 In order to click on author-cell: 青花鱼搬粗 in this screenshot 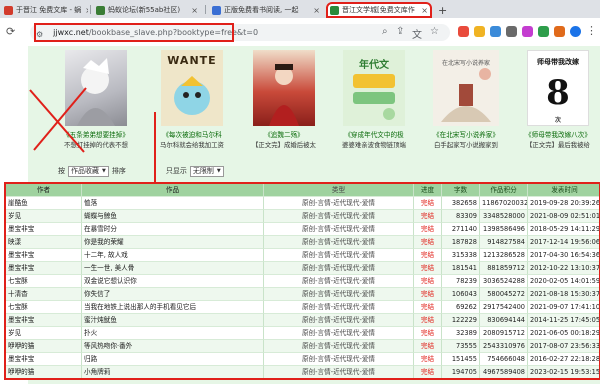, I will do `click(44, 379)`.